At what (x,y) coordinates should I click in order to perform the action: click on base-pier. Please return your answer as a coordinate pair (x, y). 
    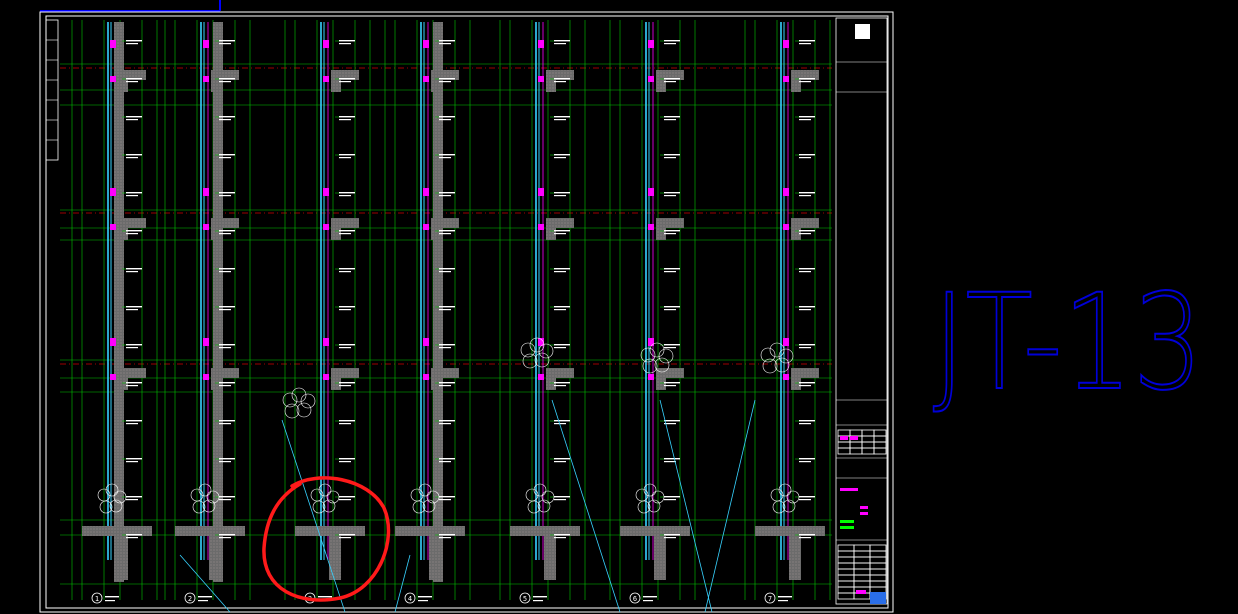
    Looking at the image, I should click on (660, 558).